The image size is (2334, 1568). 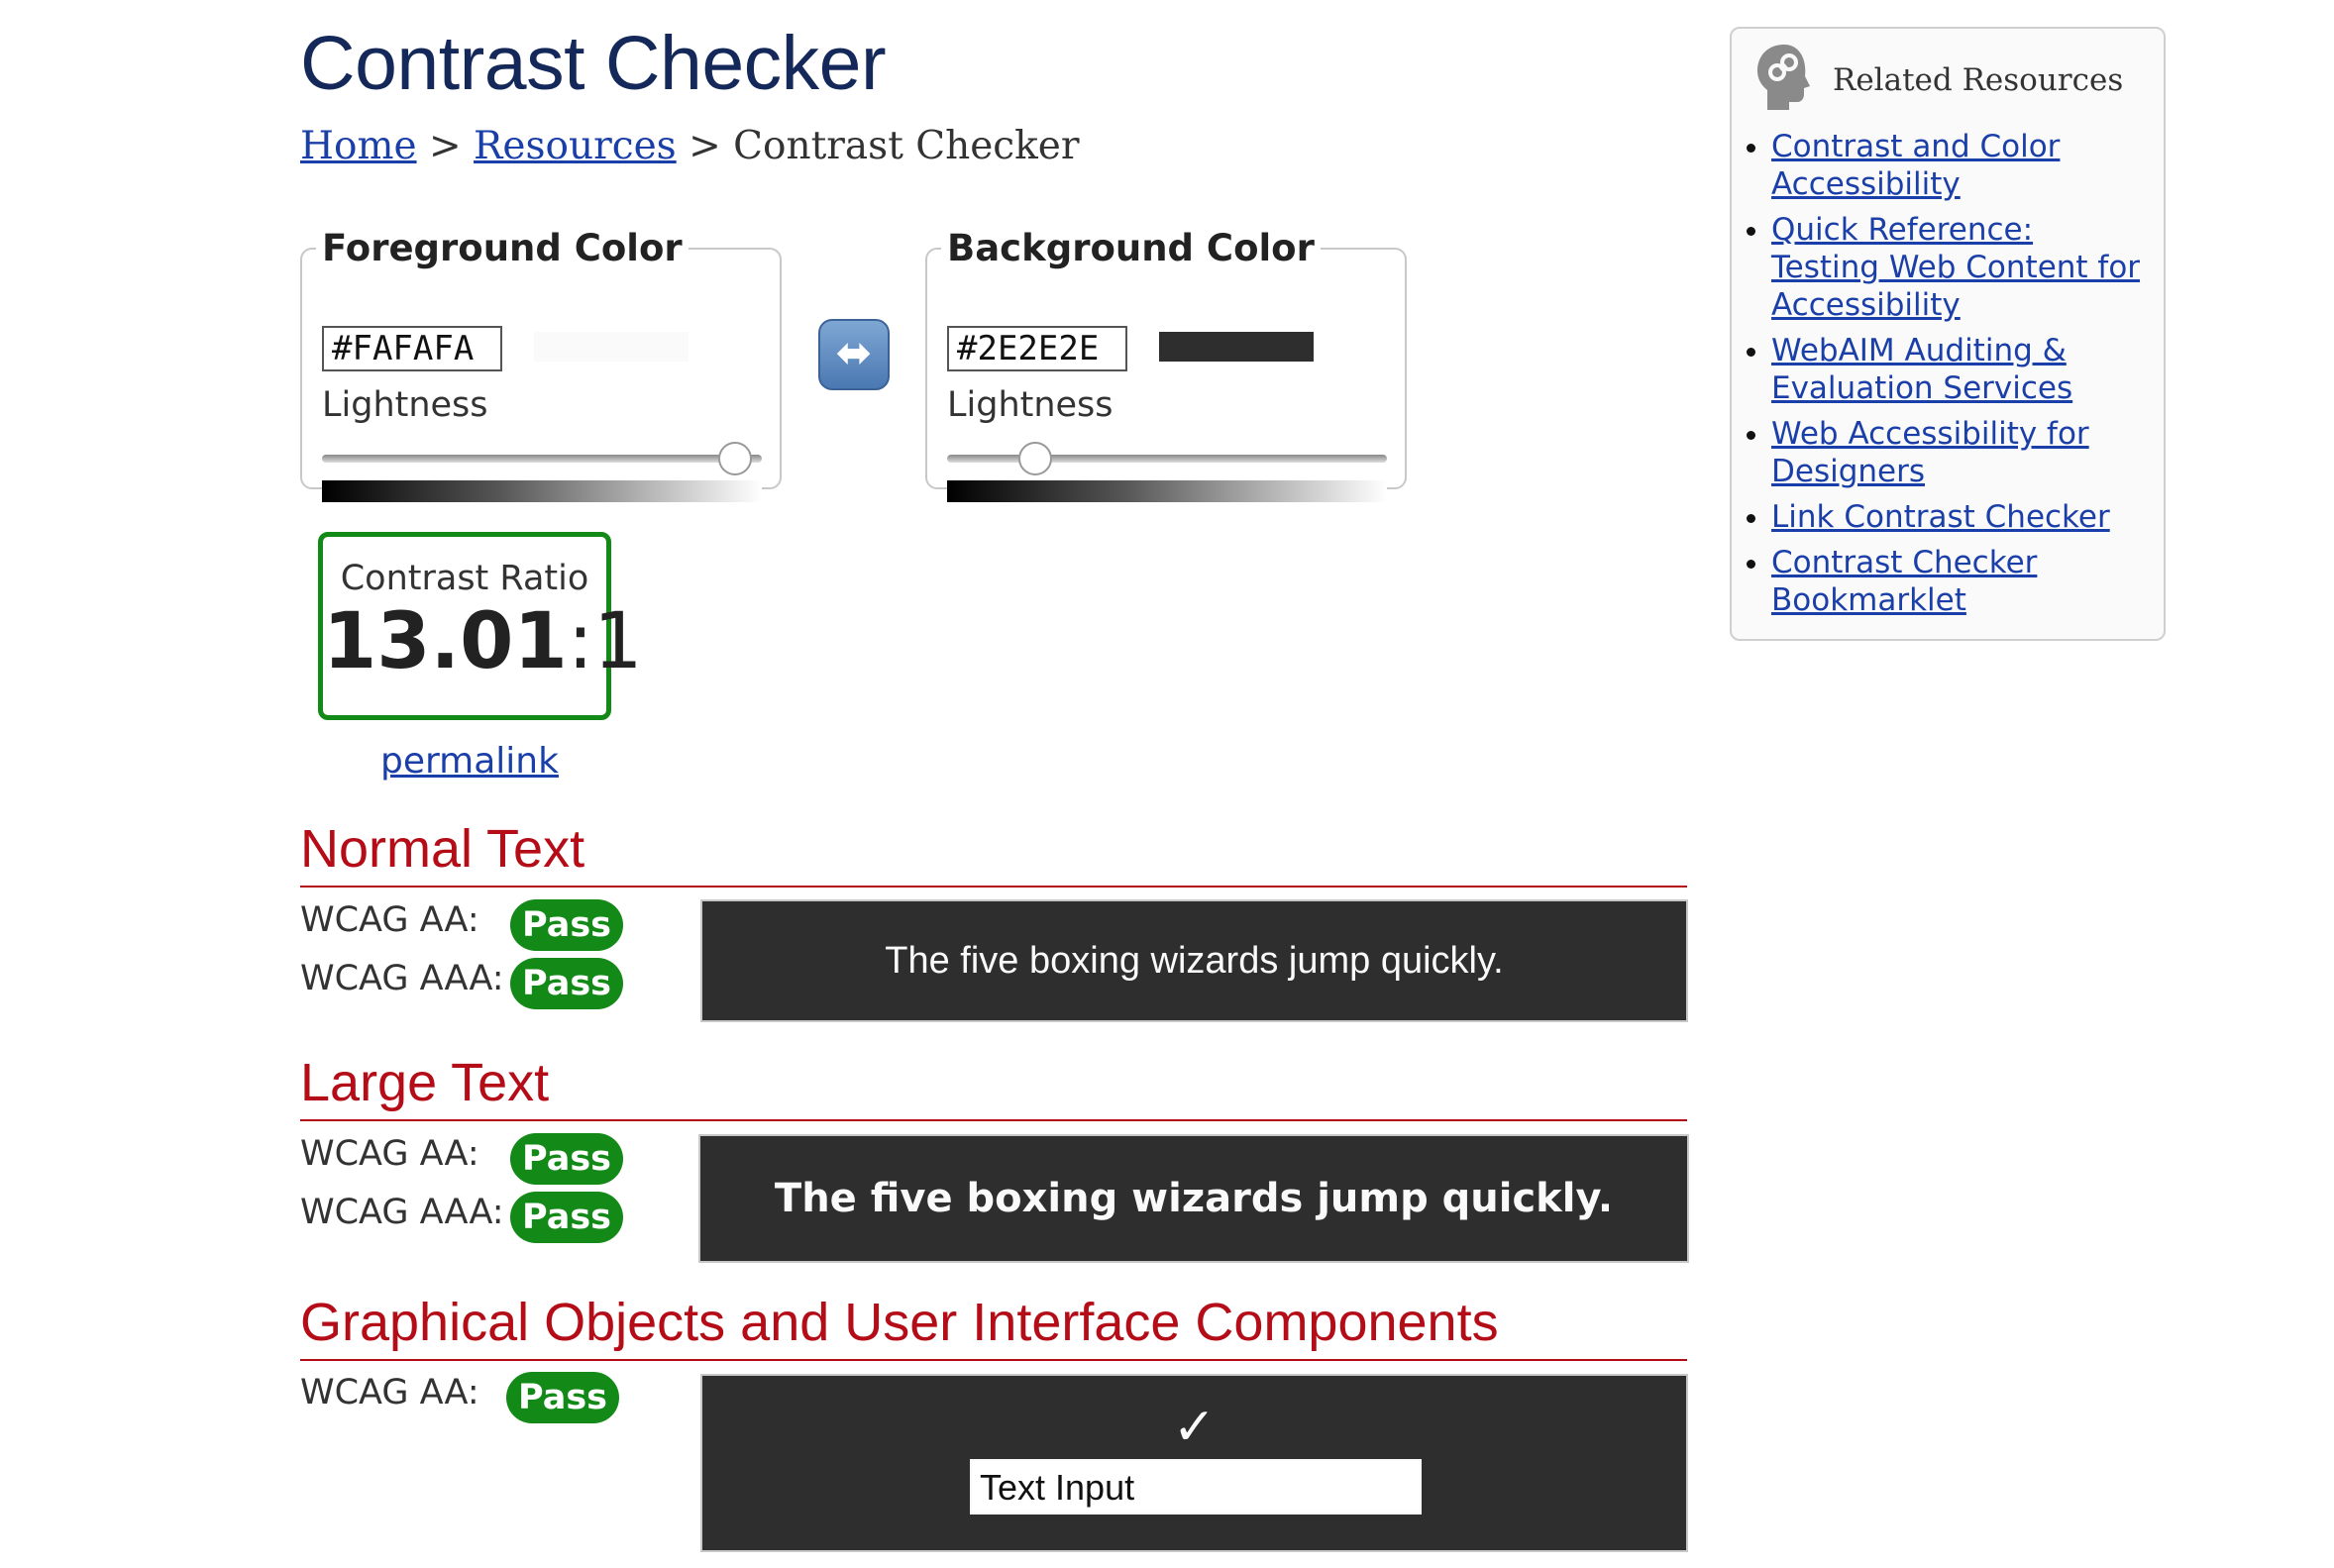 I want to click on breadcrumb-resources-link: Resources, so click(x=575, y=146).